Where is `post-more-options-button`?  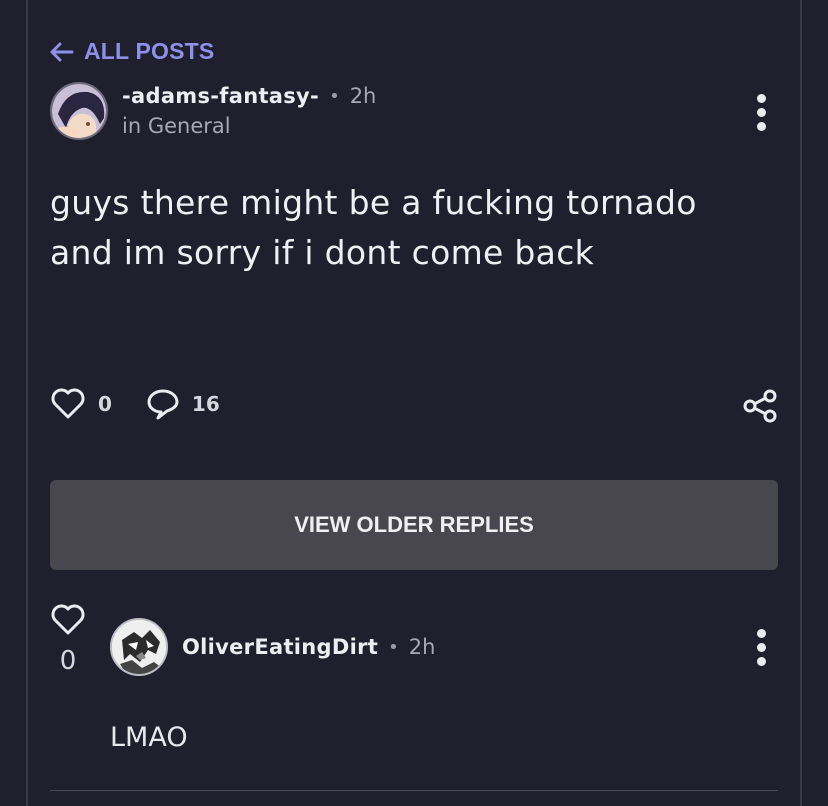
post-more-options-button is located at coordinates (761, 112).